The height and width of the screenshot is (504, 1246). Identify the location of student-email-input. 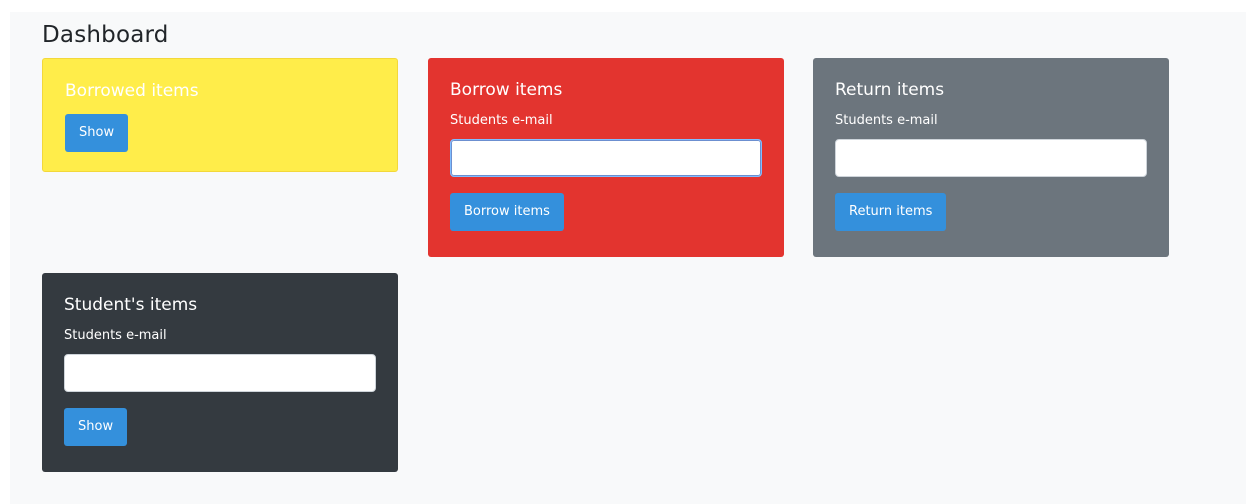
(220, 373).